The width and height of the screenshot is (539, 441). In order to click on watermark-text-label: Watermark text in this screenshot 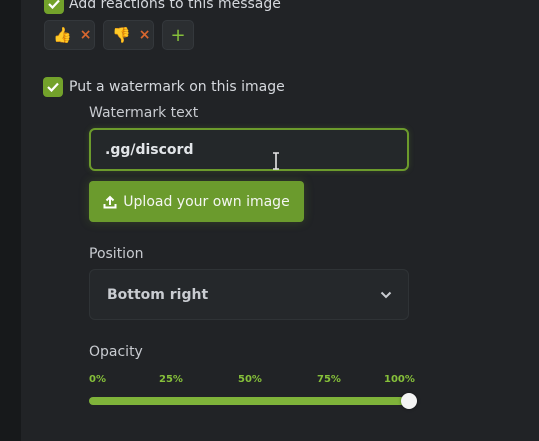, I will do `click(144, 113)`.